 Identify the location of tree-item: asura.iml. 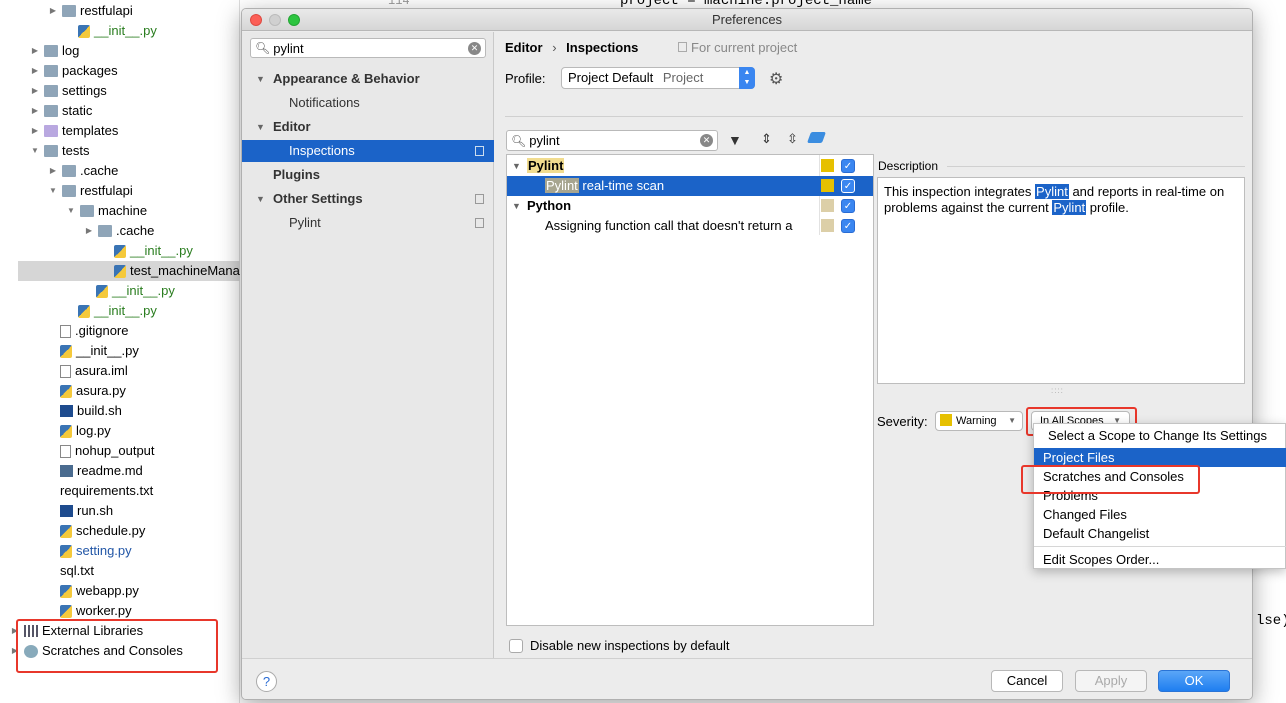
(94, 371).